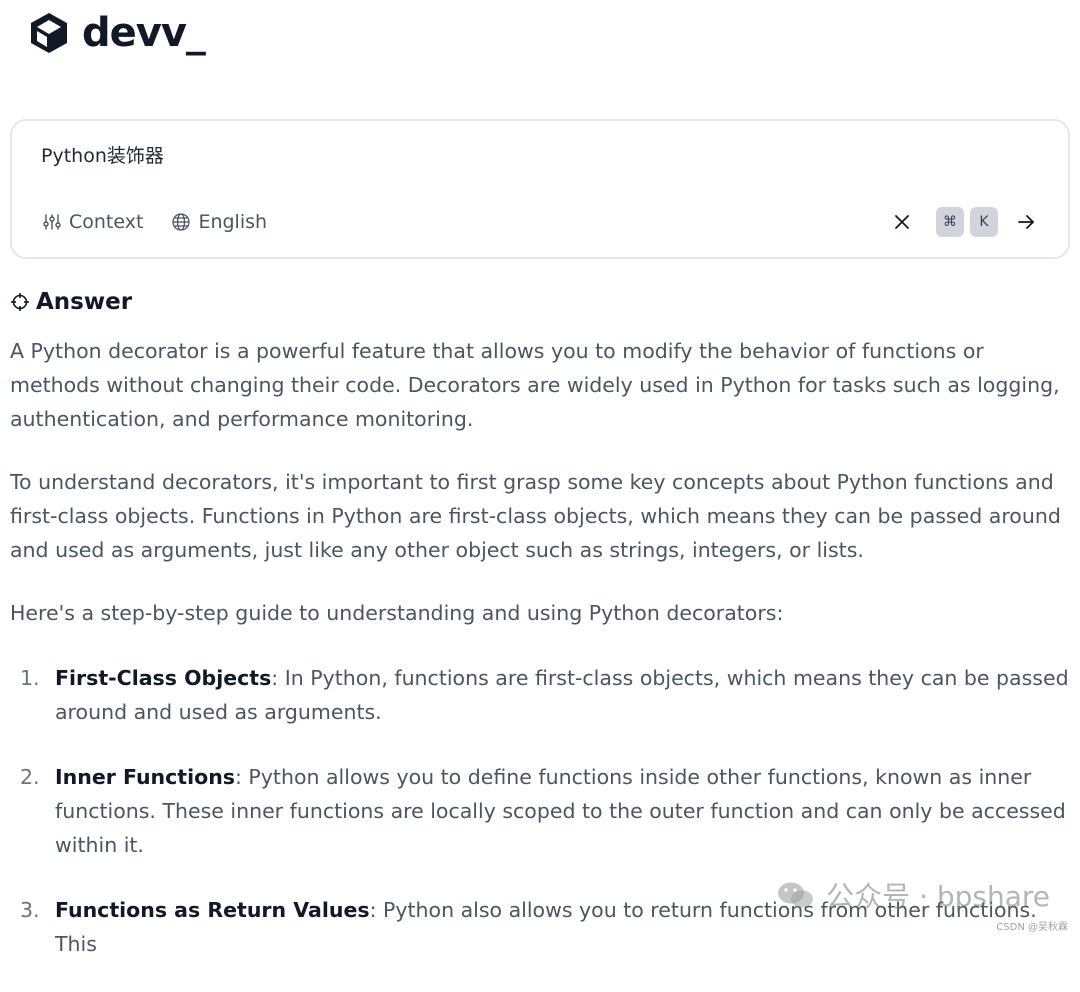  I want to click on shortcut-k-key: K, so click(984, 222).